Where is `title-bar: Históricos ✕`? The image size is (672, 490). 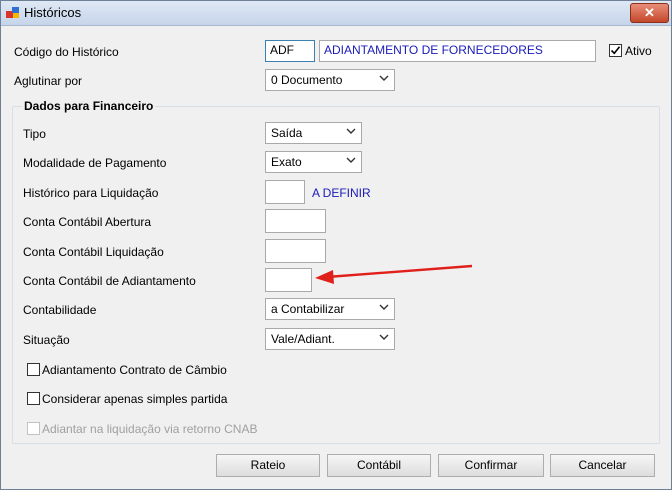 title-bar: Históricos ✕ is located at coordinates (336, 13).